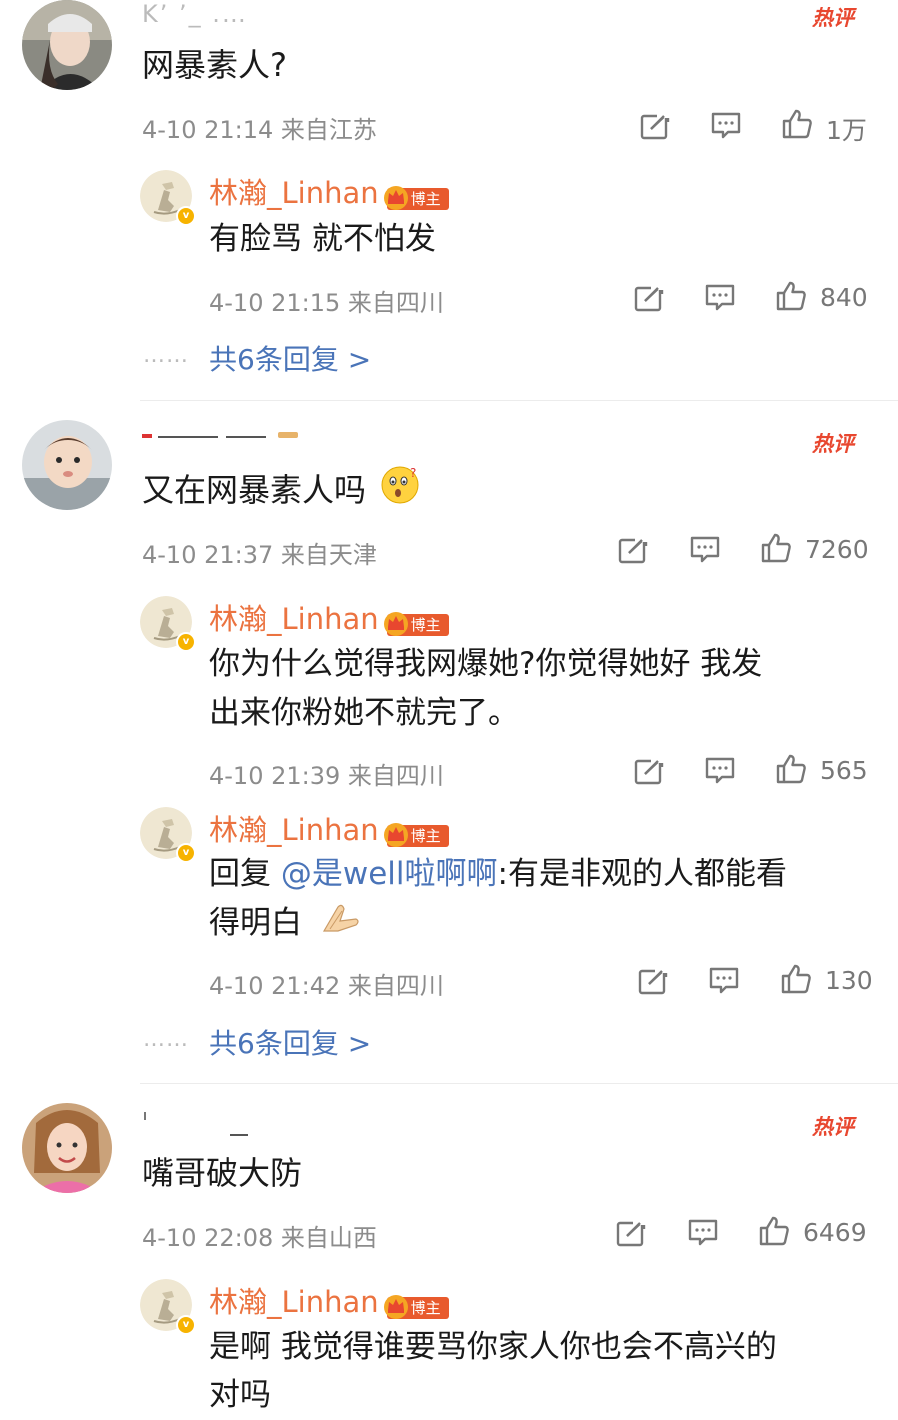 The height and width of the screenshot is (1420, 898). I want to click on reply-text-line2: 得明白, so click(284, 924).